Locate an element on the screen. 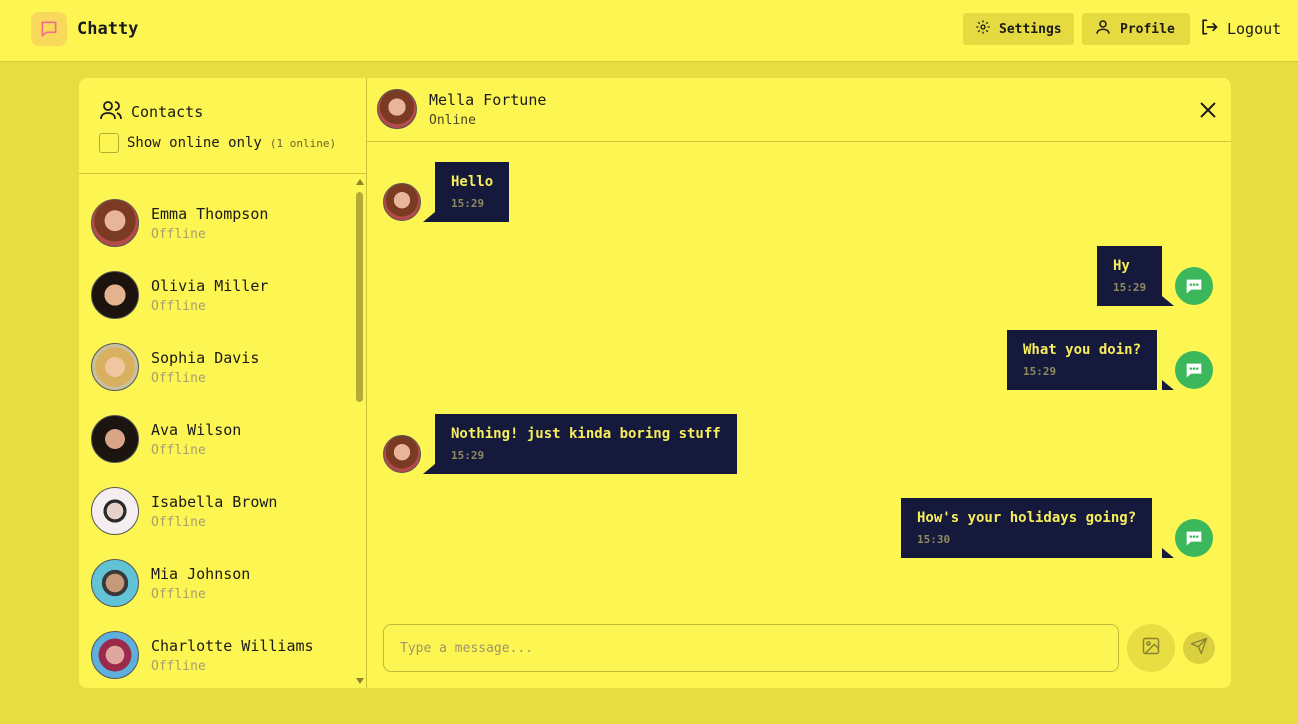 This screenshot has height=724, width=1298. image-icon is located at coordinates (1151, 648).